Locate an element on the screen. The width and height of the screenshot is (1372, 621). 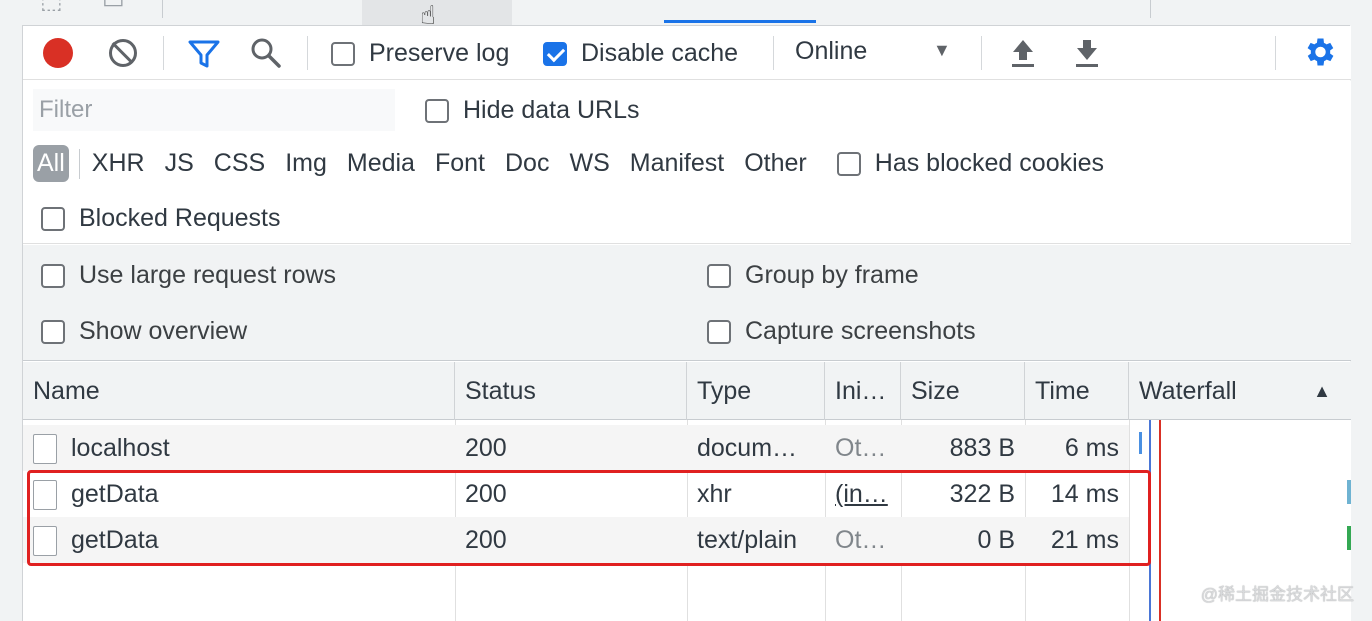
show-overview-label: Show overview is located at coordinates (163, 331).